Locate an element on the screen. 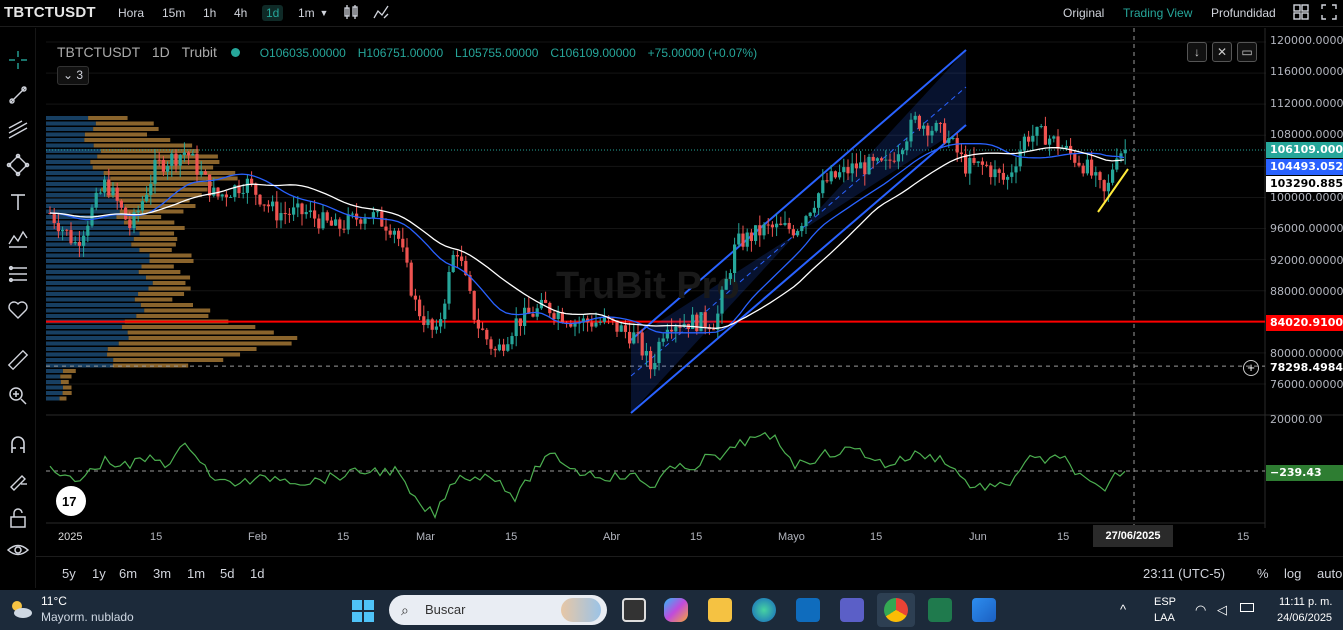 The width and height of the screenshot is (1343, 630). arrow-down-icon: ↓ is located at coordinates (1197, 52).